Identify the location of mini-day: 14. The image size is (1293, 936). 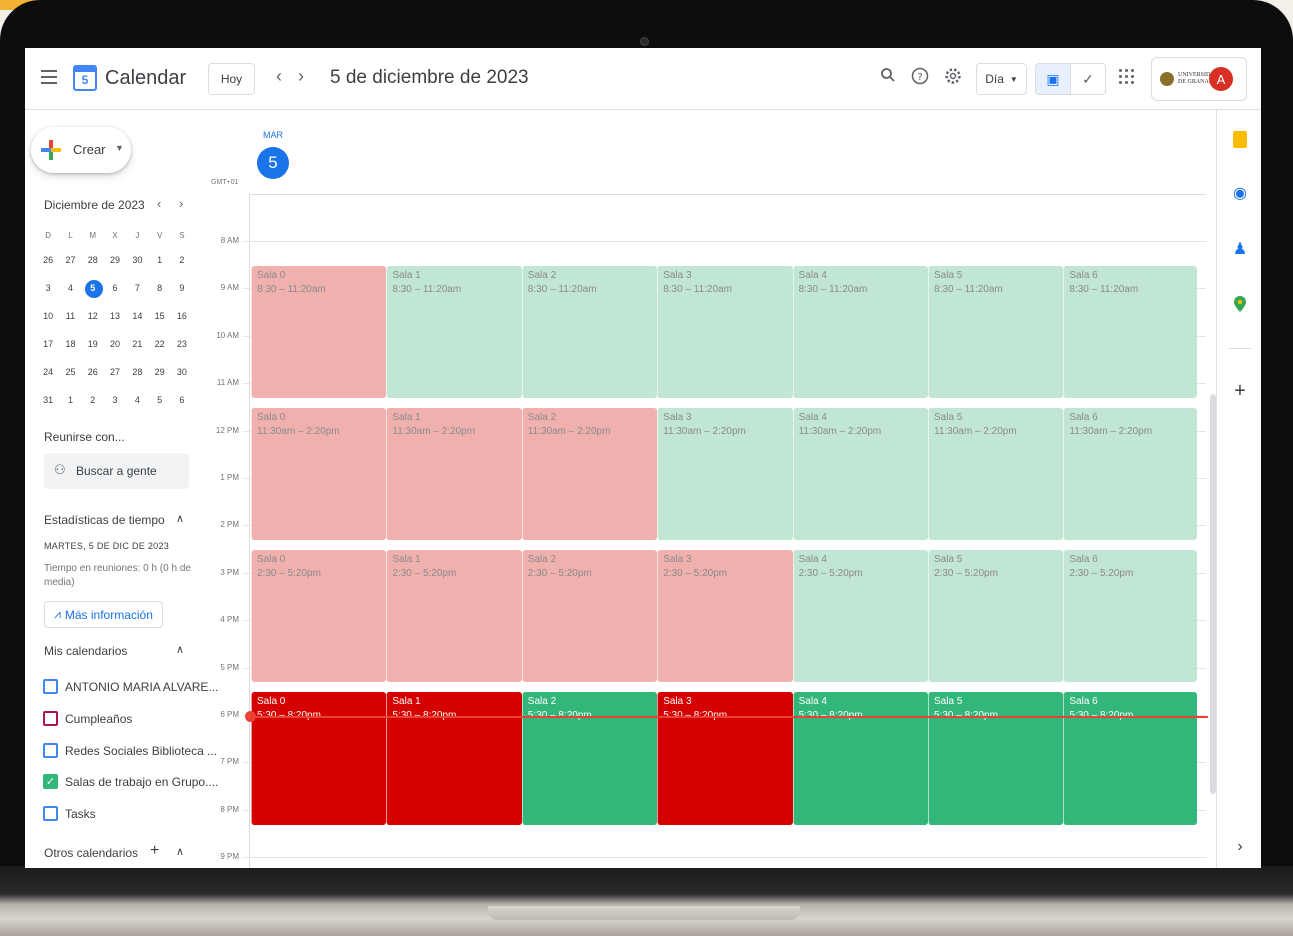
(137, 316).